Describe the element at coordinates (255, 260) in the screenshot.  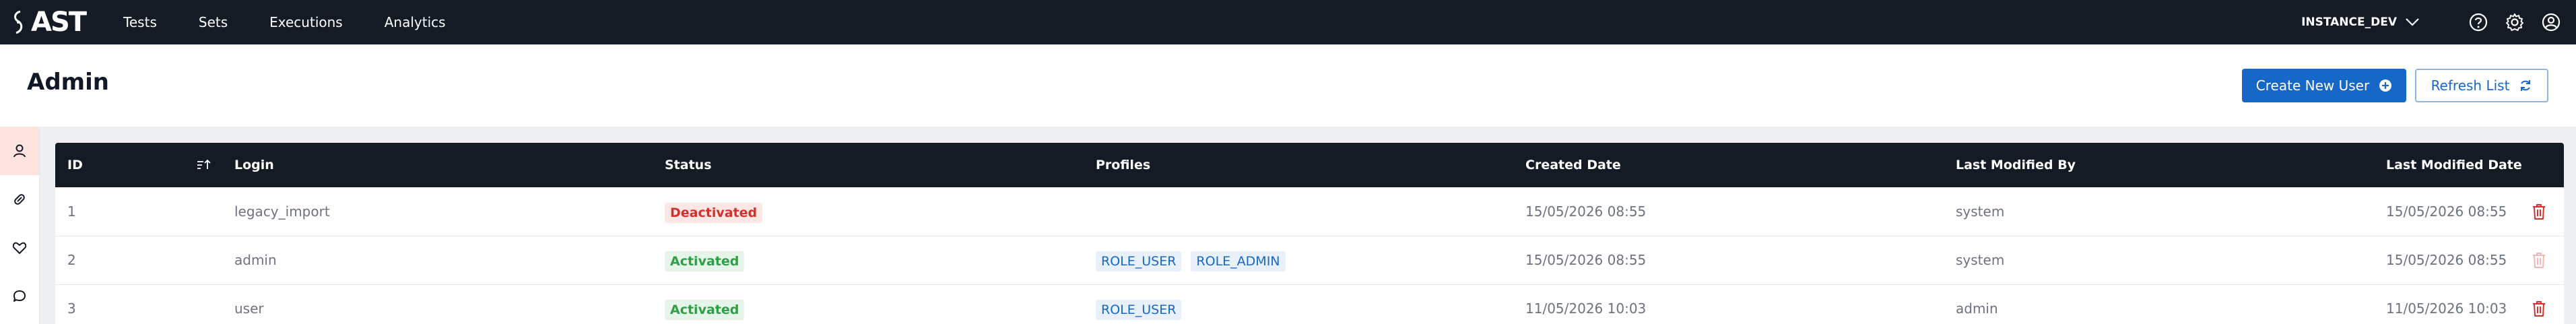
I see `cell-login: admin` at that location.